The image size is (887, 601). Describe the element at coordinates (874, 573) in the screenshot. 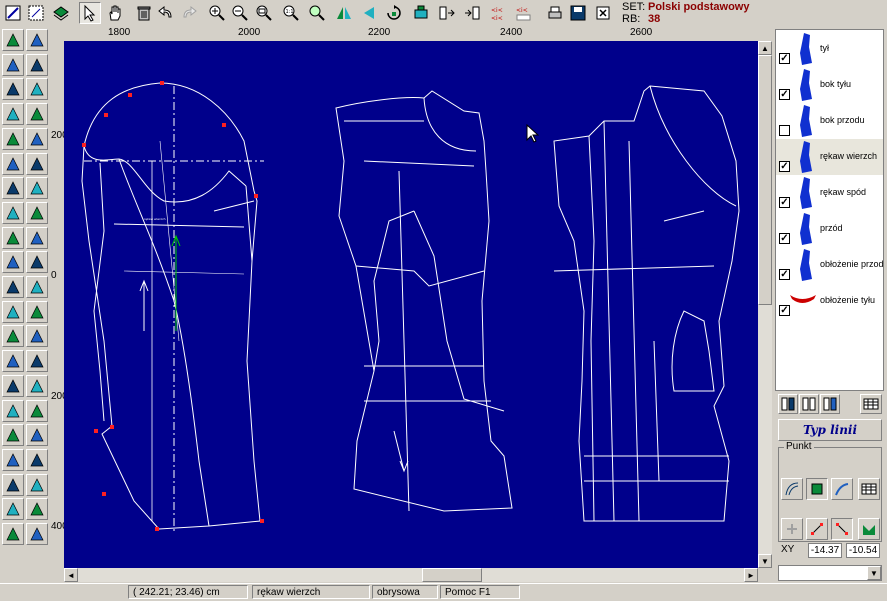

I see `chevron-down-icon: ▼` at that location.